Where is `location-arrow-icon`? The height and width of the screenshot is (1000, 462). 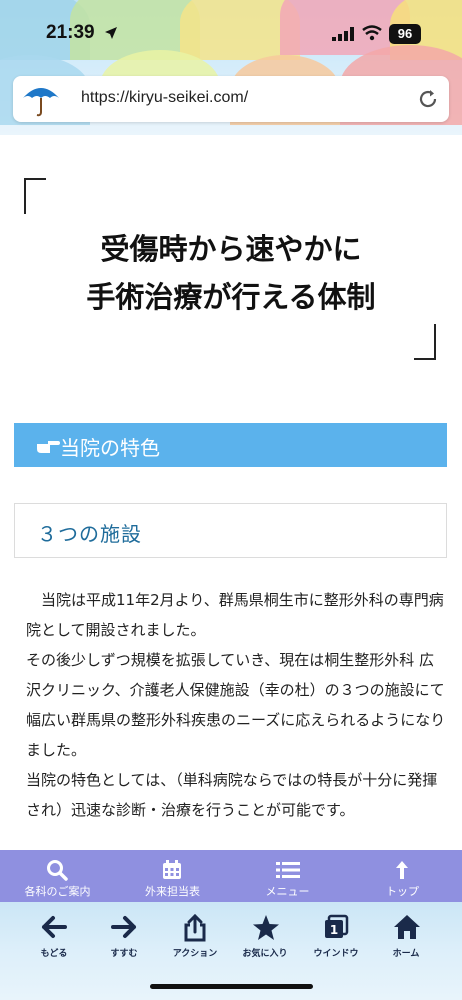 location-arrow-icon is located at coordinates (111, 33).